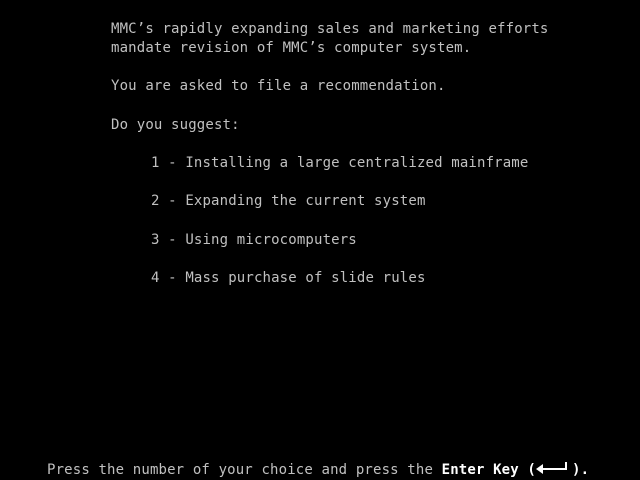 The height and width of the screenshot is (480, 640). What do you see at coordinates (175, 125) in the screenshot?
I see `question-text: Do you suggest:` at bounding box center [175, 125].